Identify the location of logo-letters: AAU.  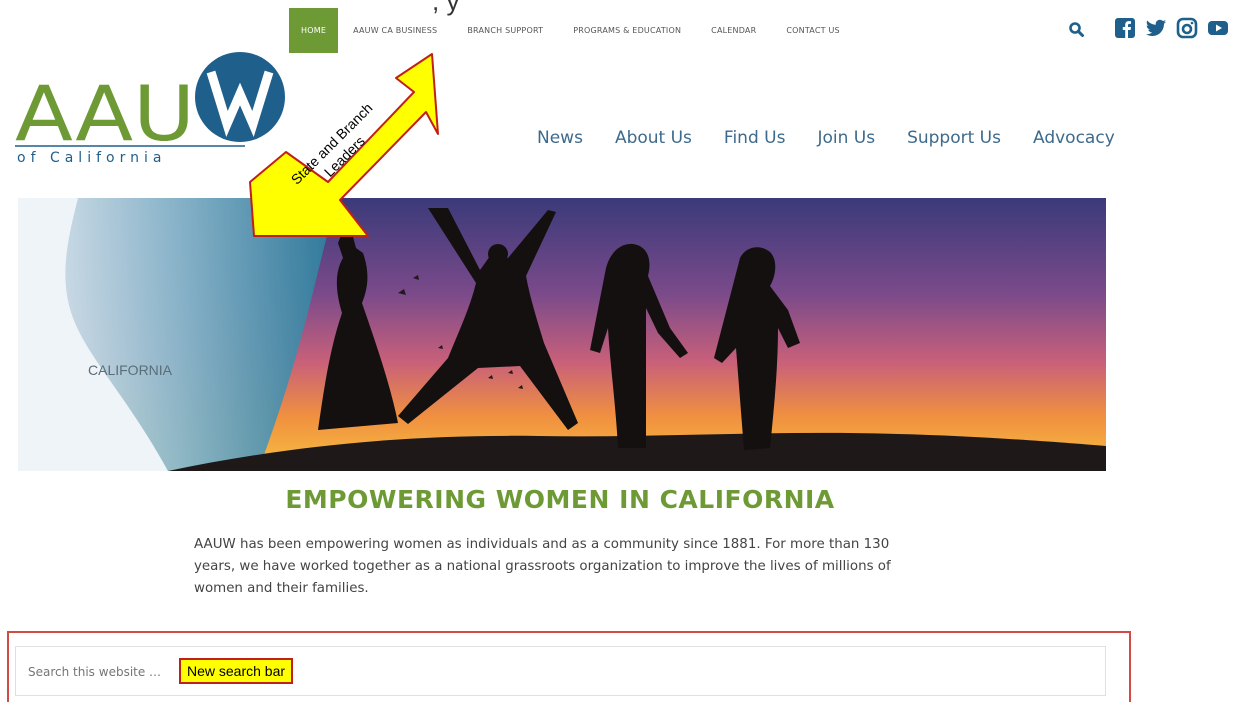
(105, 113).